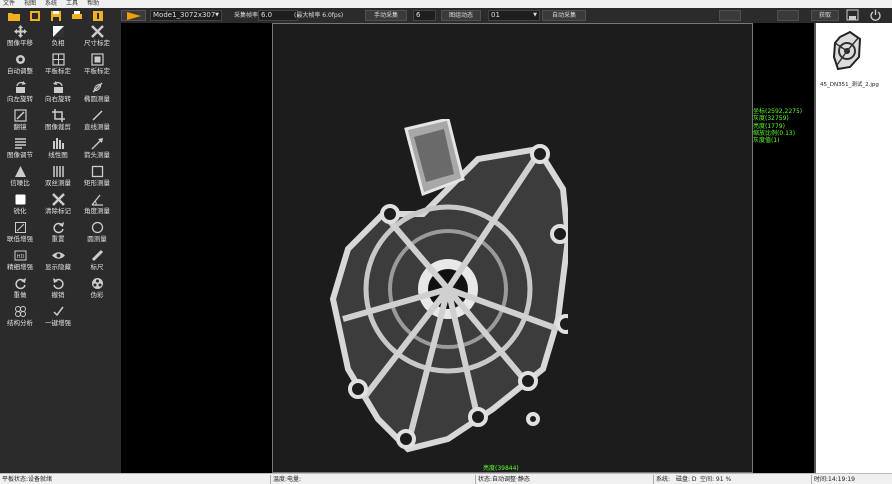 The image size is (892, 484). What do you see at coordinates (58, 311) in the screenshot?
I see `one-click-enhance-icon` at bounding box center [58, 311].